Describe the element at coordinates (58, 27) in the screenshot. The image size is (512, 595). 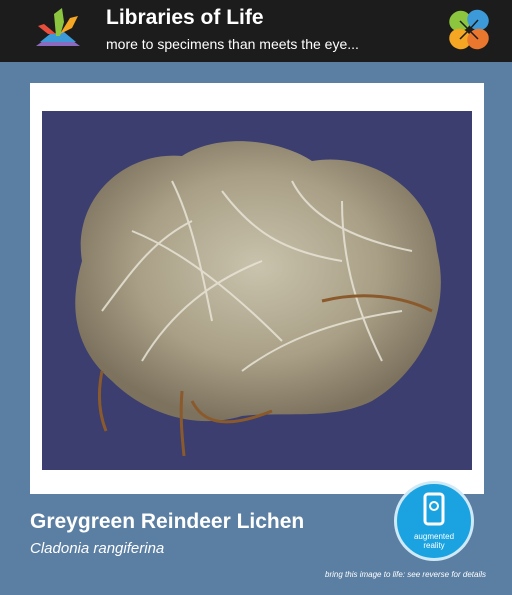
I see `libraries-of-life-logo-icon` at that location.